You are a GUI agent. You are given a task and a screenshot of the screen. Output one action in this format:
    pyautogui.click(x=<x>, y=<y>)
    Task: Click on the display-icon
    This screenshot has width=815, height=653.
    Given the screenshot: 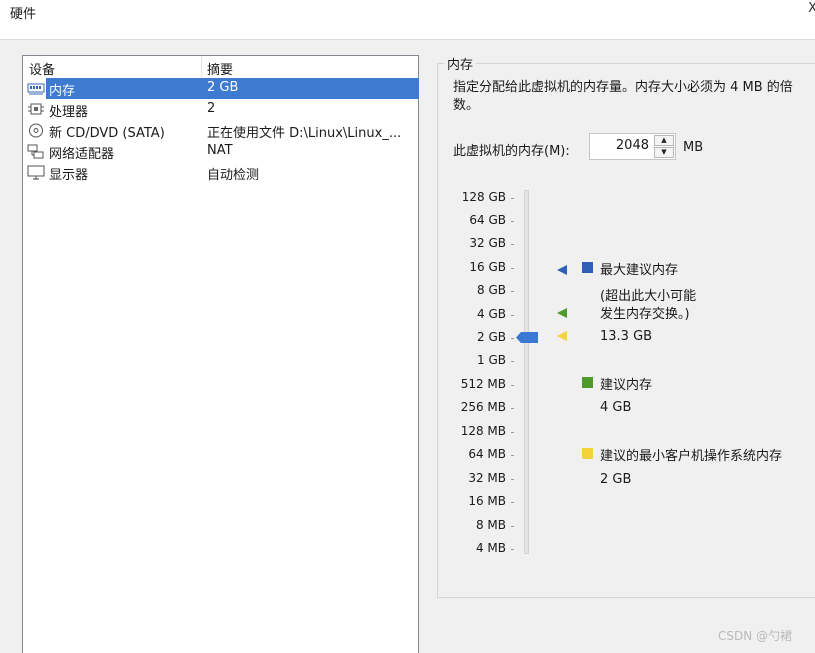 What is the action you would take?
    pyautogui.click(x=36, y=172)
    